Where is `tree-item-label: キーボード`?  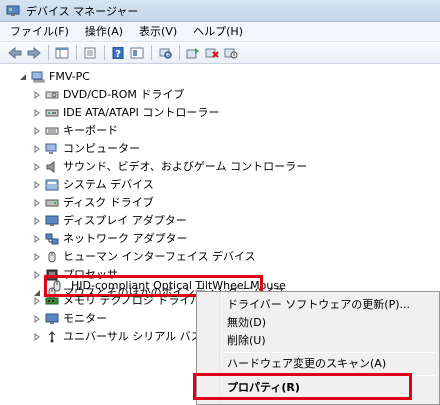
tree-item-label: キーボード is located at coordinates (90, 130).